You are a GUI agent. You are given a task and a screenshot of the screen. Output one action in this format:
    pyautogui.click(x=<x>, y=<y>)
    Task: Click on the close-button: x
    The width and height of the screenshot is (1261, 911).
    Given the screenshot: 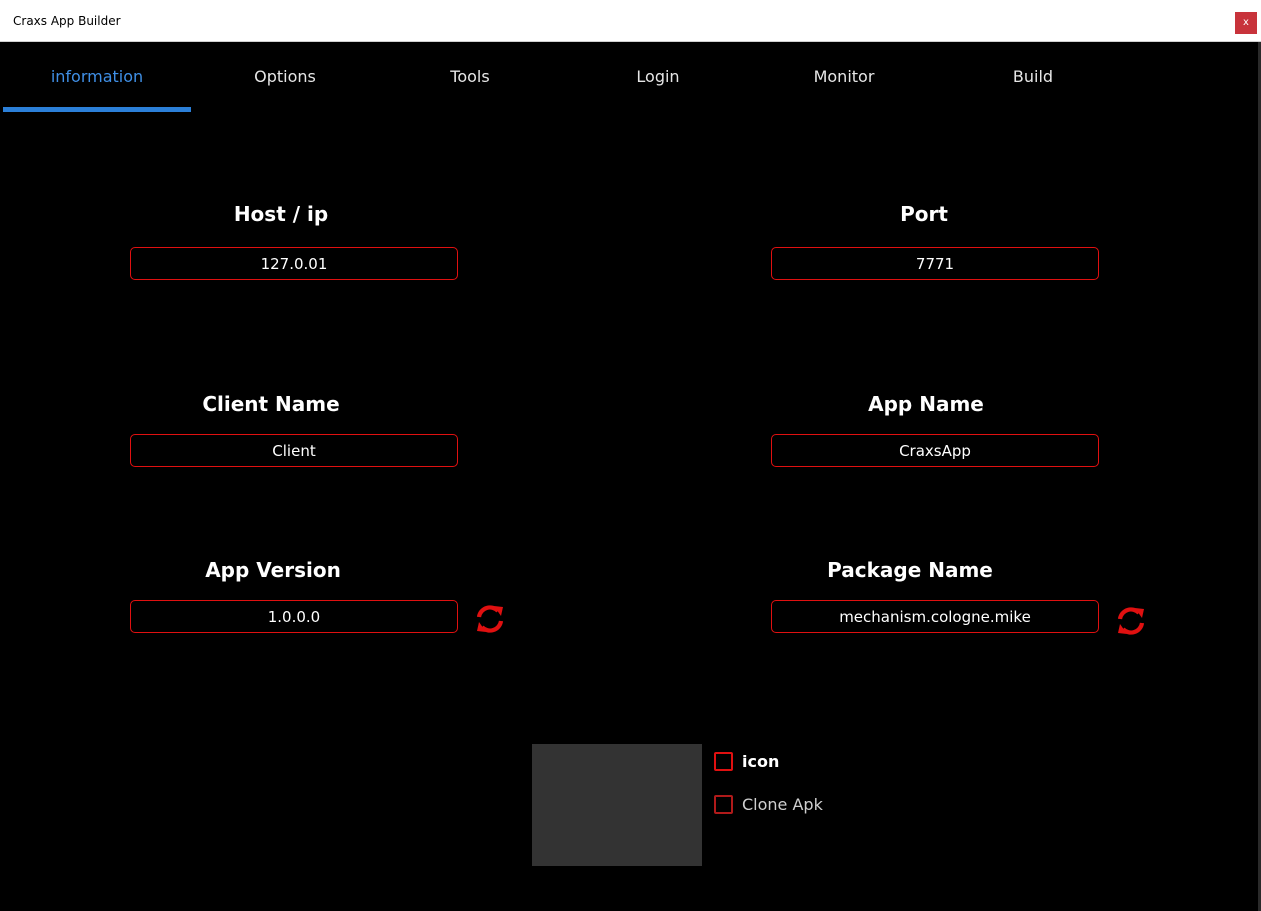 What is the action you would take?
    pyautogui.click(x=1246, y=23)
    